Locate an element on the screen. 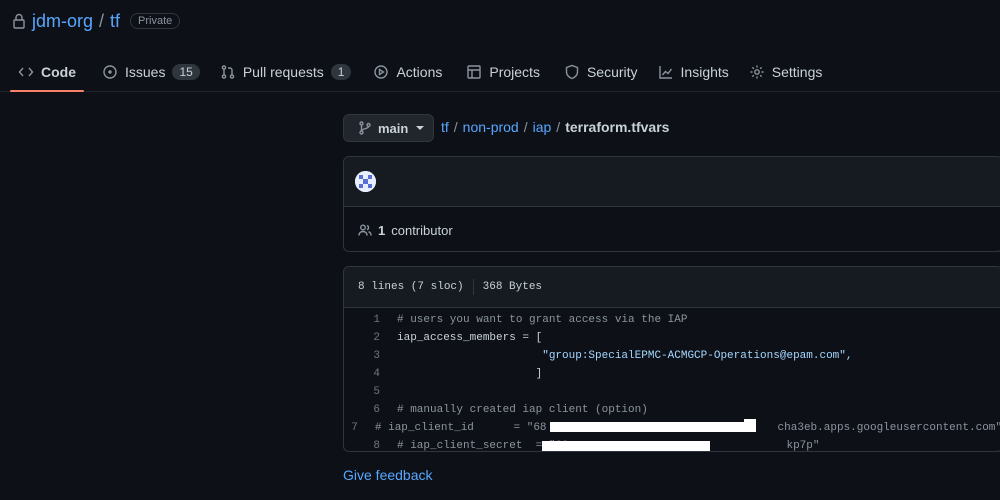 This screenshot has height=500, width=1000. code-icon is located at coordinates (26, 71).